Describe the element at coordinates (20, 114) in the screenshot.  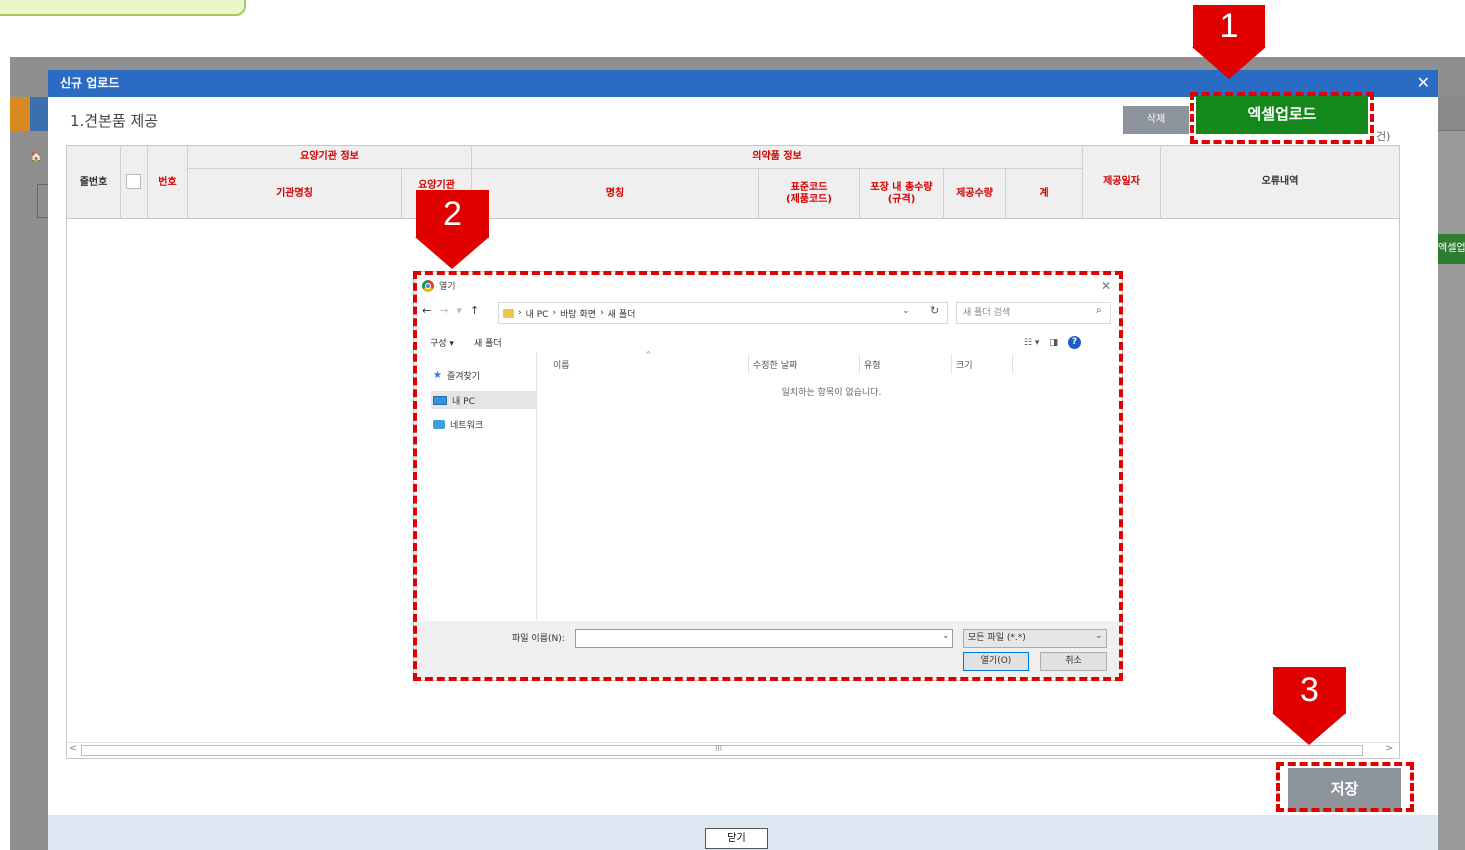
I see `background-left-accent` at that location.